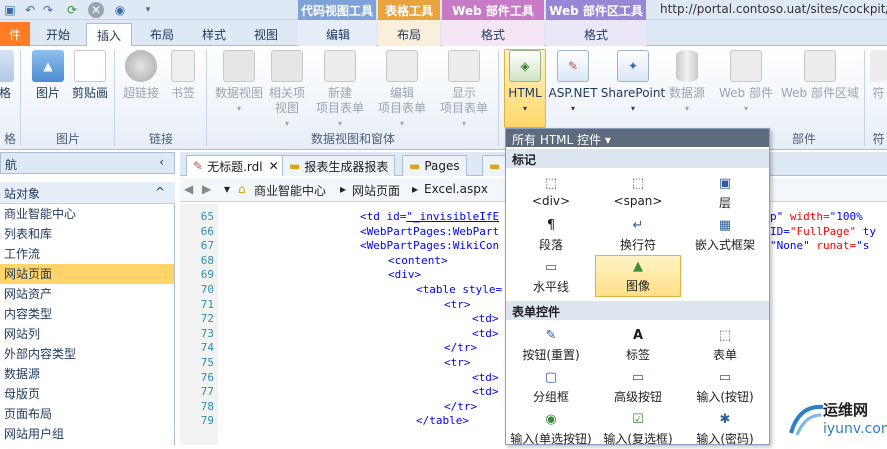 Image resolution: width=887 pixels, height=449 pixels. What do you see at coordinates (878, 75) in the screenshot?
I see `symbol-button: 符` at bounding box center [878, 75].